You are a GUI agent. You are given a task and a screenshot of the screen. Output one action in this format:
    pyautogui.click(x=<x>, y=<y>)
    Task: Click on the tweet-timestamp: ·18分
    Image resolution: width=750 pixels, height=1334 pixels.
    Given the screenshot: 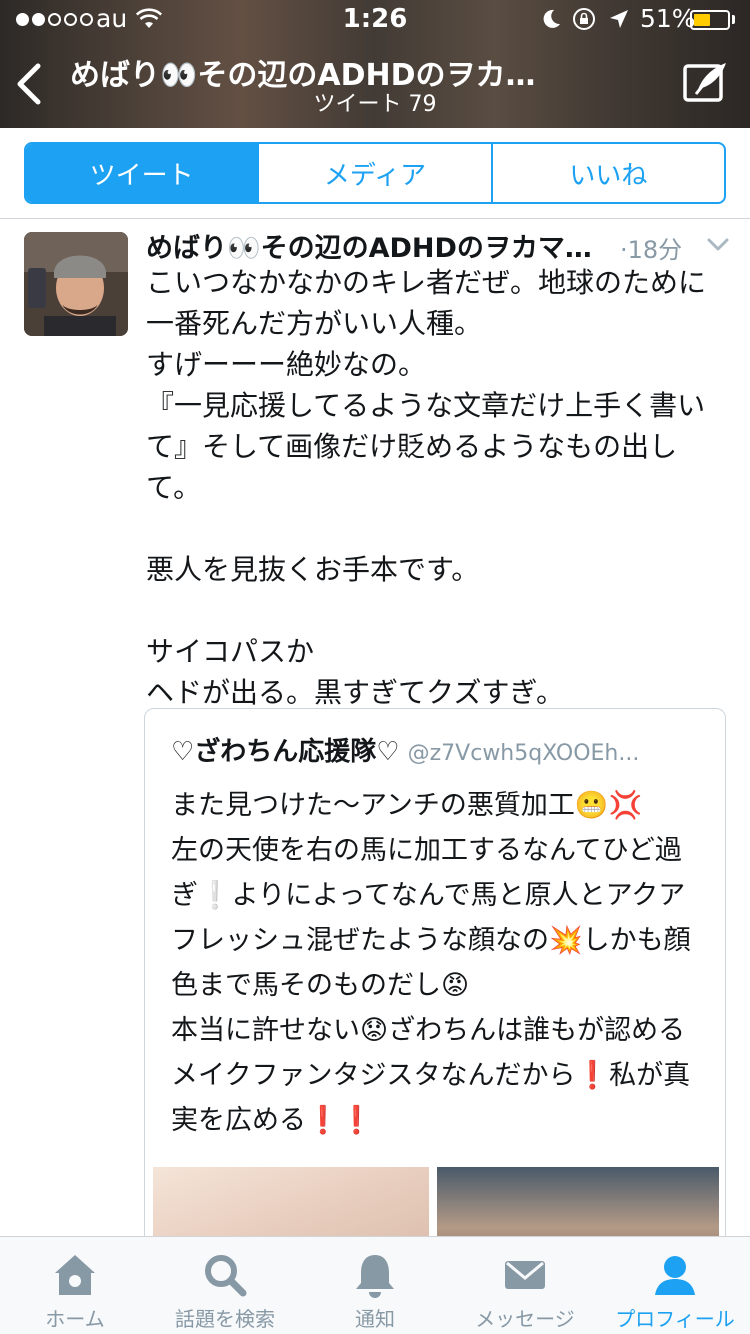 What is the action you would take?
    pyautogui.click(x=651, y=250)
    